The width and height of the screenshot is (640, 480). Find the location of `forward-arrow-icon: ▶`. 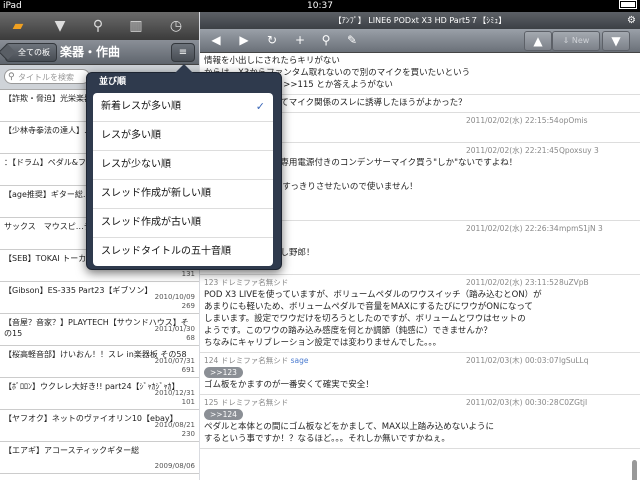

forward-arrow-icon: ▶ is located at coordinates (244, 40).